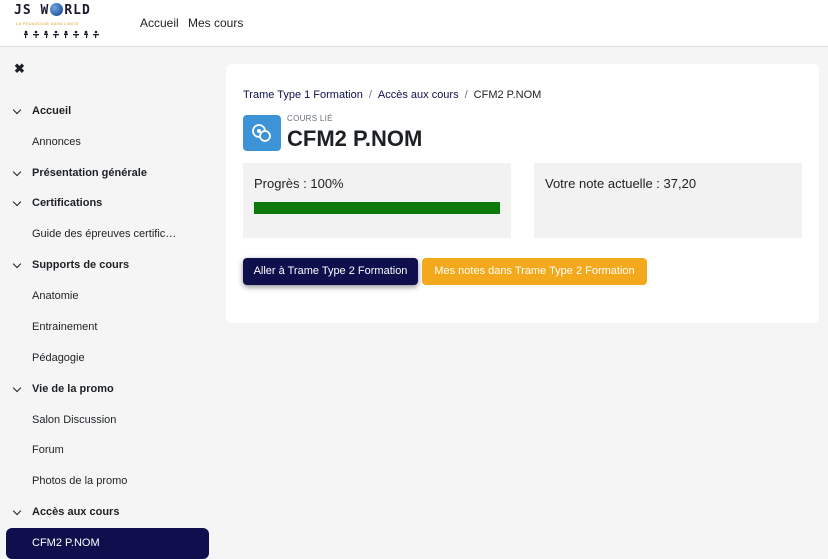  What do you see at coordinates (77, 10) in the screenshot?
I see `logo-text-right: RLD` at bounding box center [77, 10].